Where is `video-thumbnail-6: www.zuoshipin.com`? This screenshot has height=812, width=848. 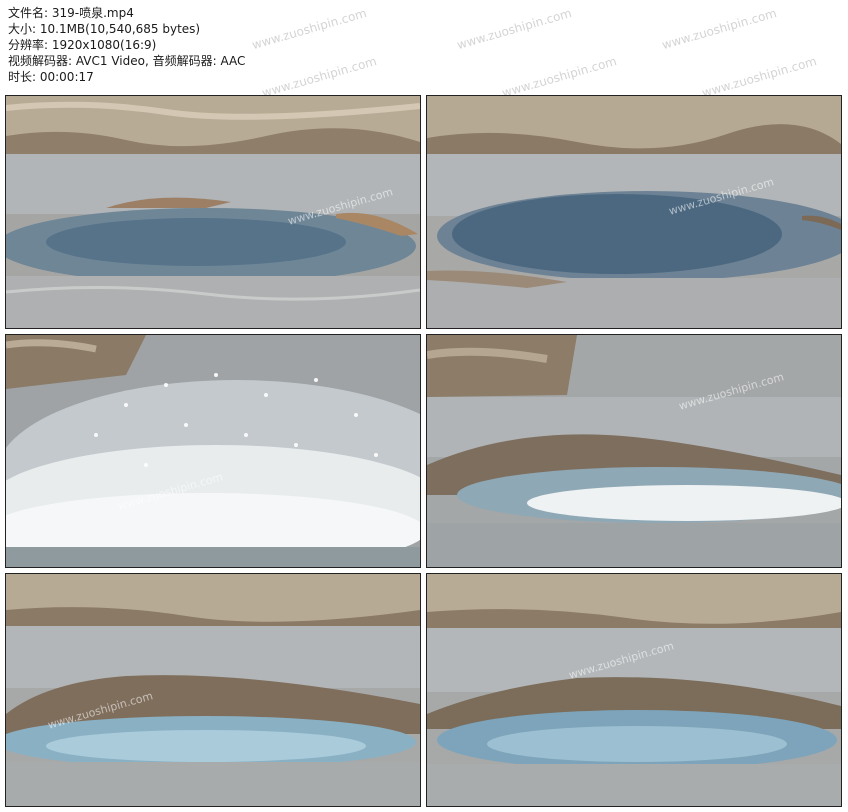 video-thumbnail-6: www.zuoshipin.com is located at coordinates (634, 690).